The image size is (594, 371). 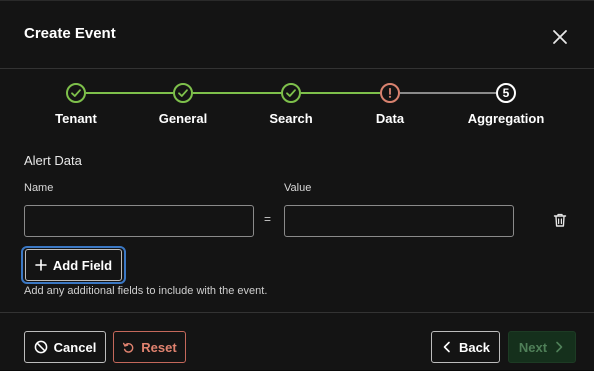 I want to click on step-label-search: Search, so click(x=291, y=118).